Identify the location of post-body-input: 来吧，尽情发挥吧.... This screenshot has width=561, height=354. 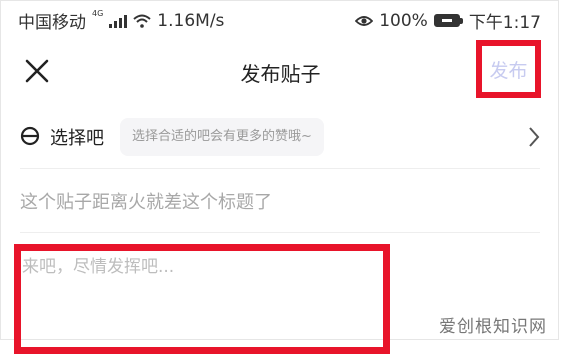
(98, 264).